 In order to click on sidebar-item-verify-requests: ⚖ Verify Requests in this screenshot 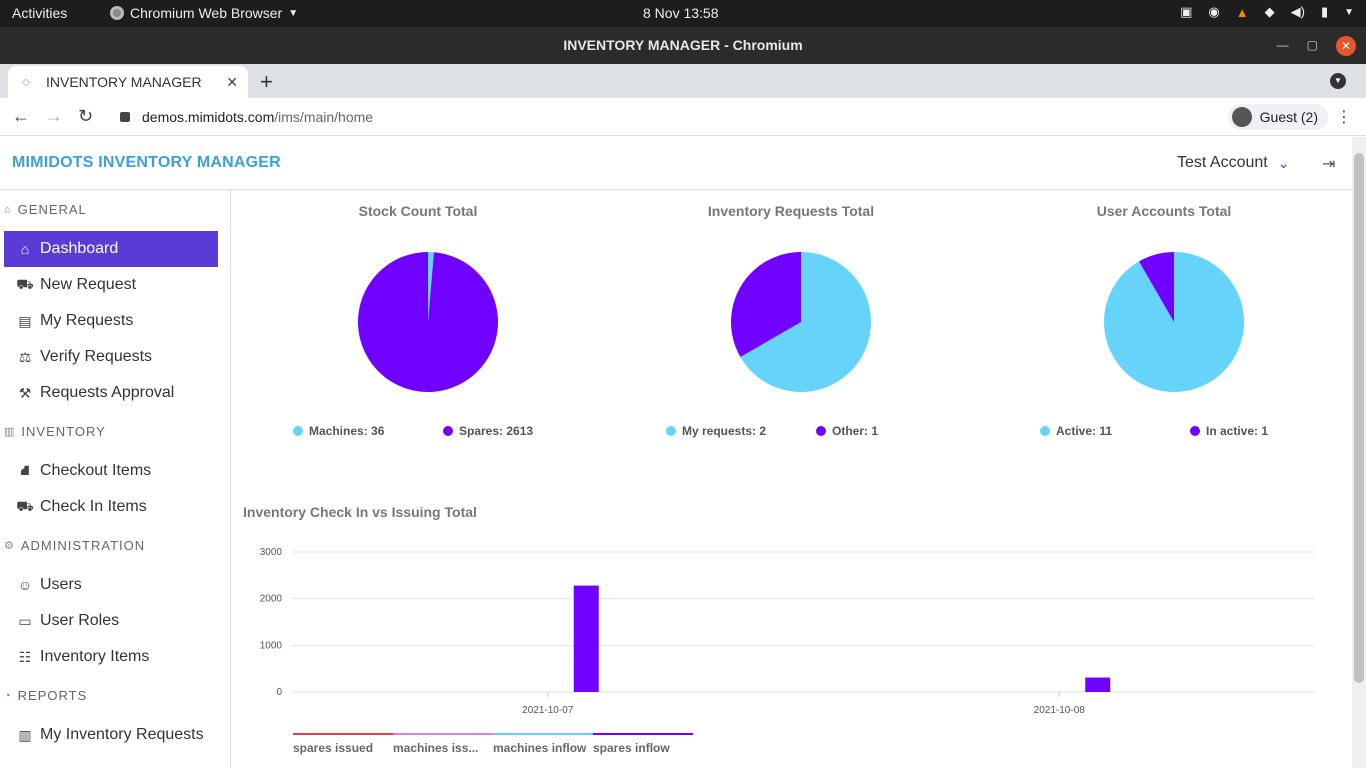, I will do `click(111, 357)`.